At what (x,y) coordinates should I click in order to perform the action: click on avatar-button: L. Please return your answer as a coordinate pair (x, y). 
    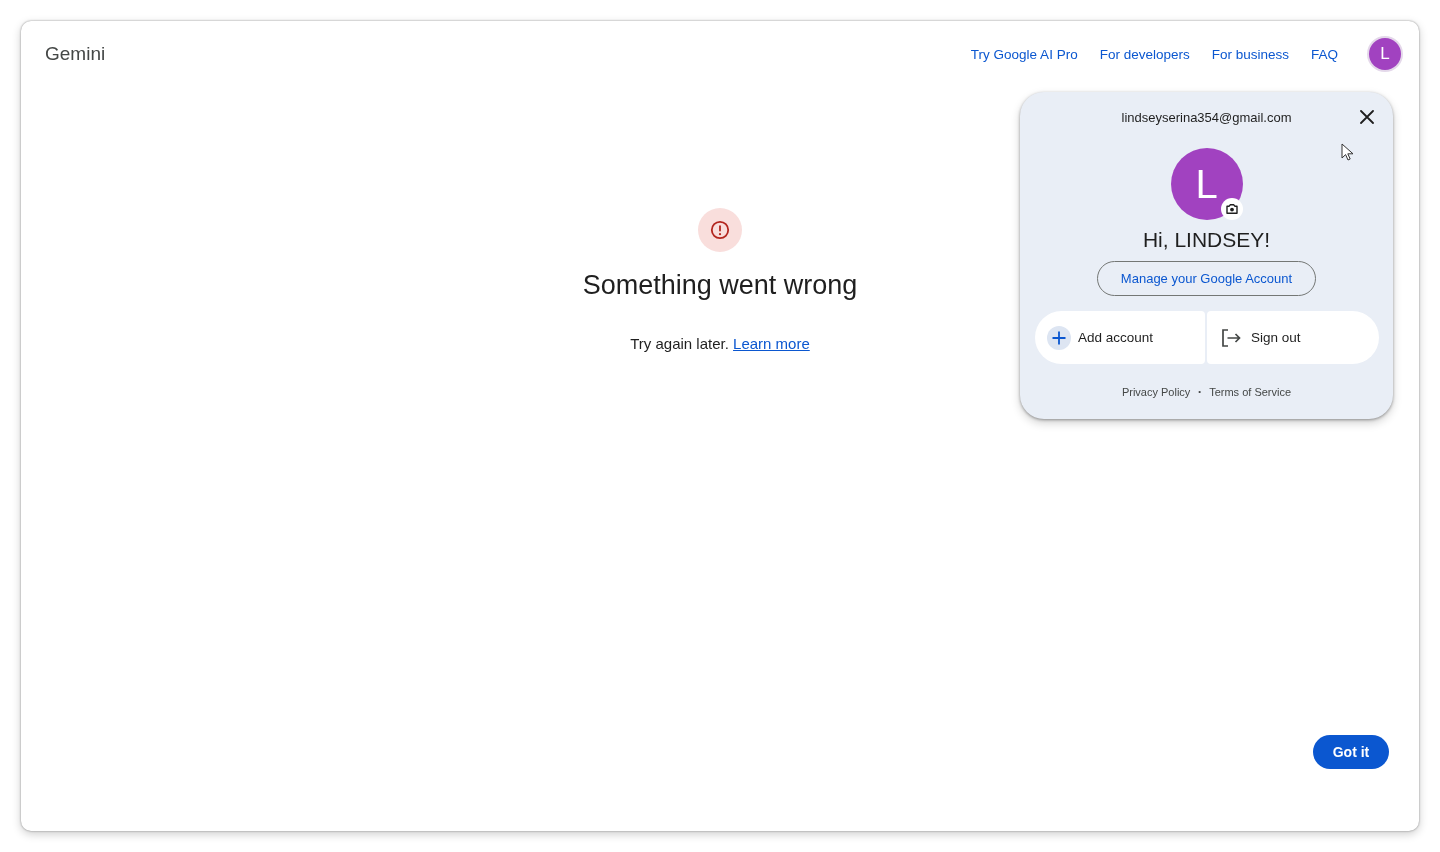
    Looking at the image, I should click on (1385, 54).